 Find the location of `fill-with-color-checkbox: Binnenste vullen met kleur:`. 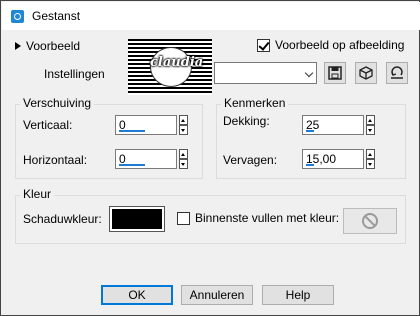

fill-with-color-checkbox: Binnenste vullen met kleur: is located at coordinates (258, 218).